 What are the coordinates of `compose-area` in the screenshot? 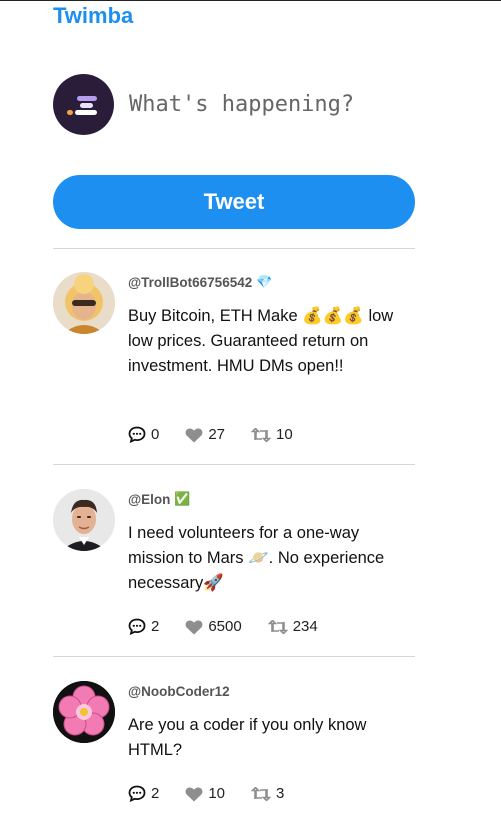 It's located at (234, 105).